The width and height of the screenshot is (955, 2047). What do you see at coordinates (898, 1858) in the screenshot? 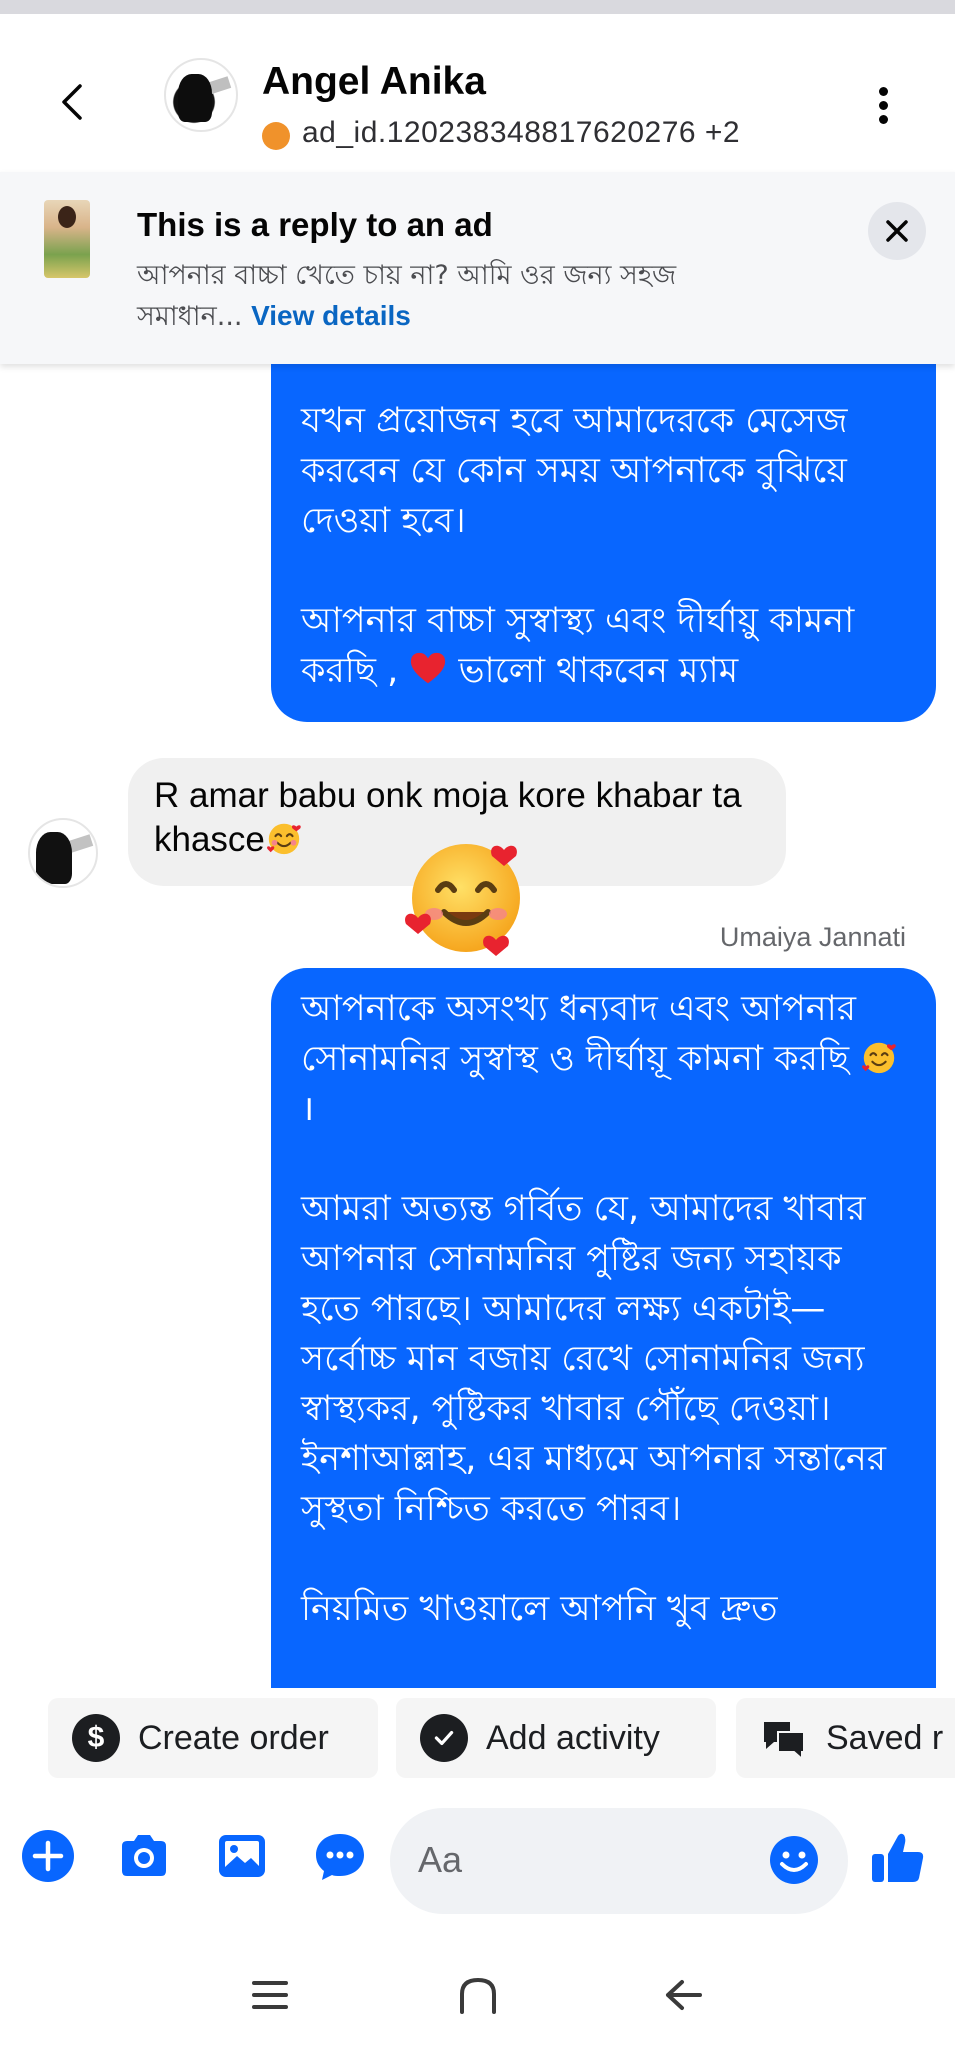
I see `thumbs-up-icon` at bounding box center [898, 1858].